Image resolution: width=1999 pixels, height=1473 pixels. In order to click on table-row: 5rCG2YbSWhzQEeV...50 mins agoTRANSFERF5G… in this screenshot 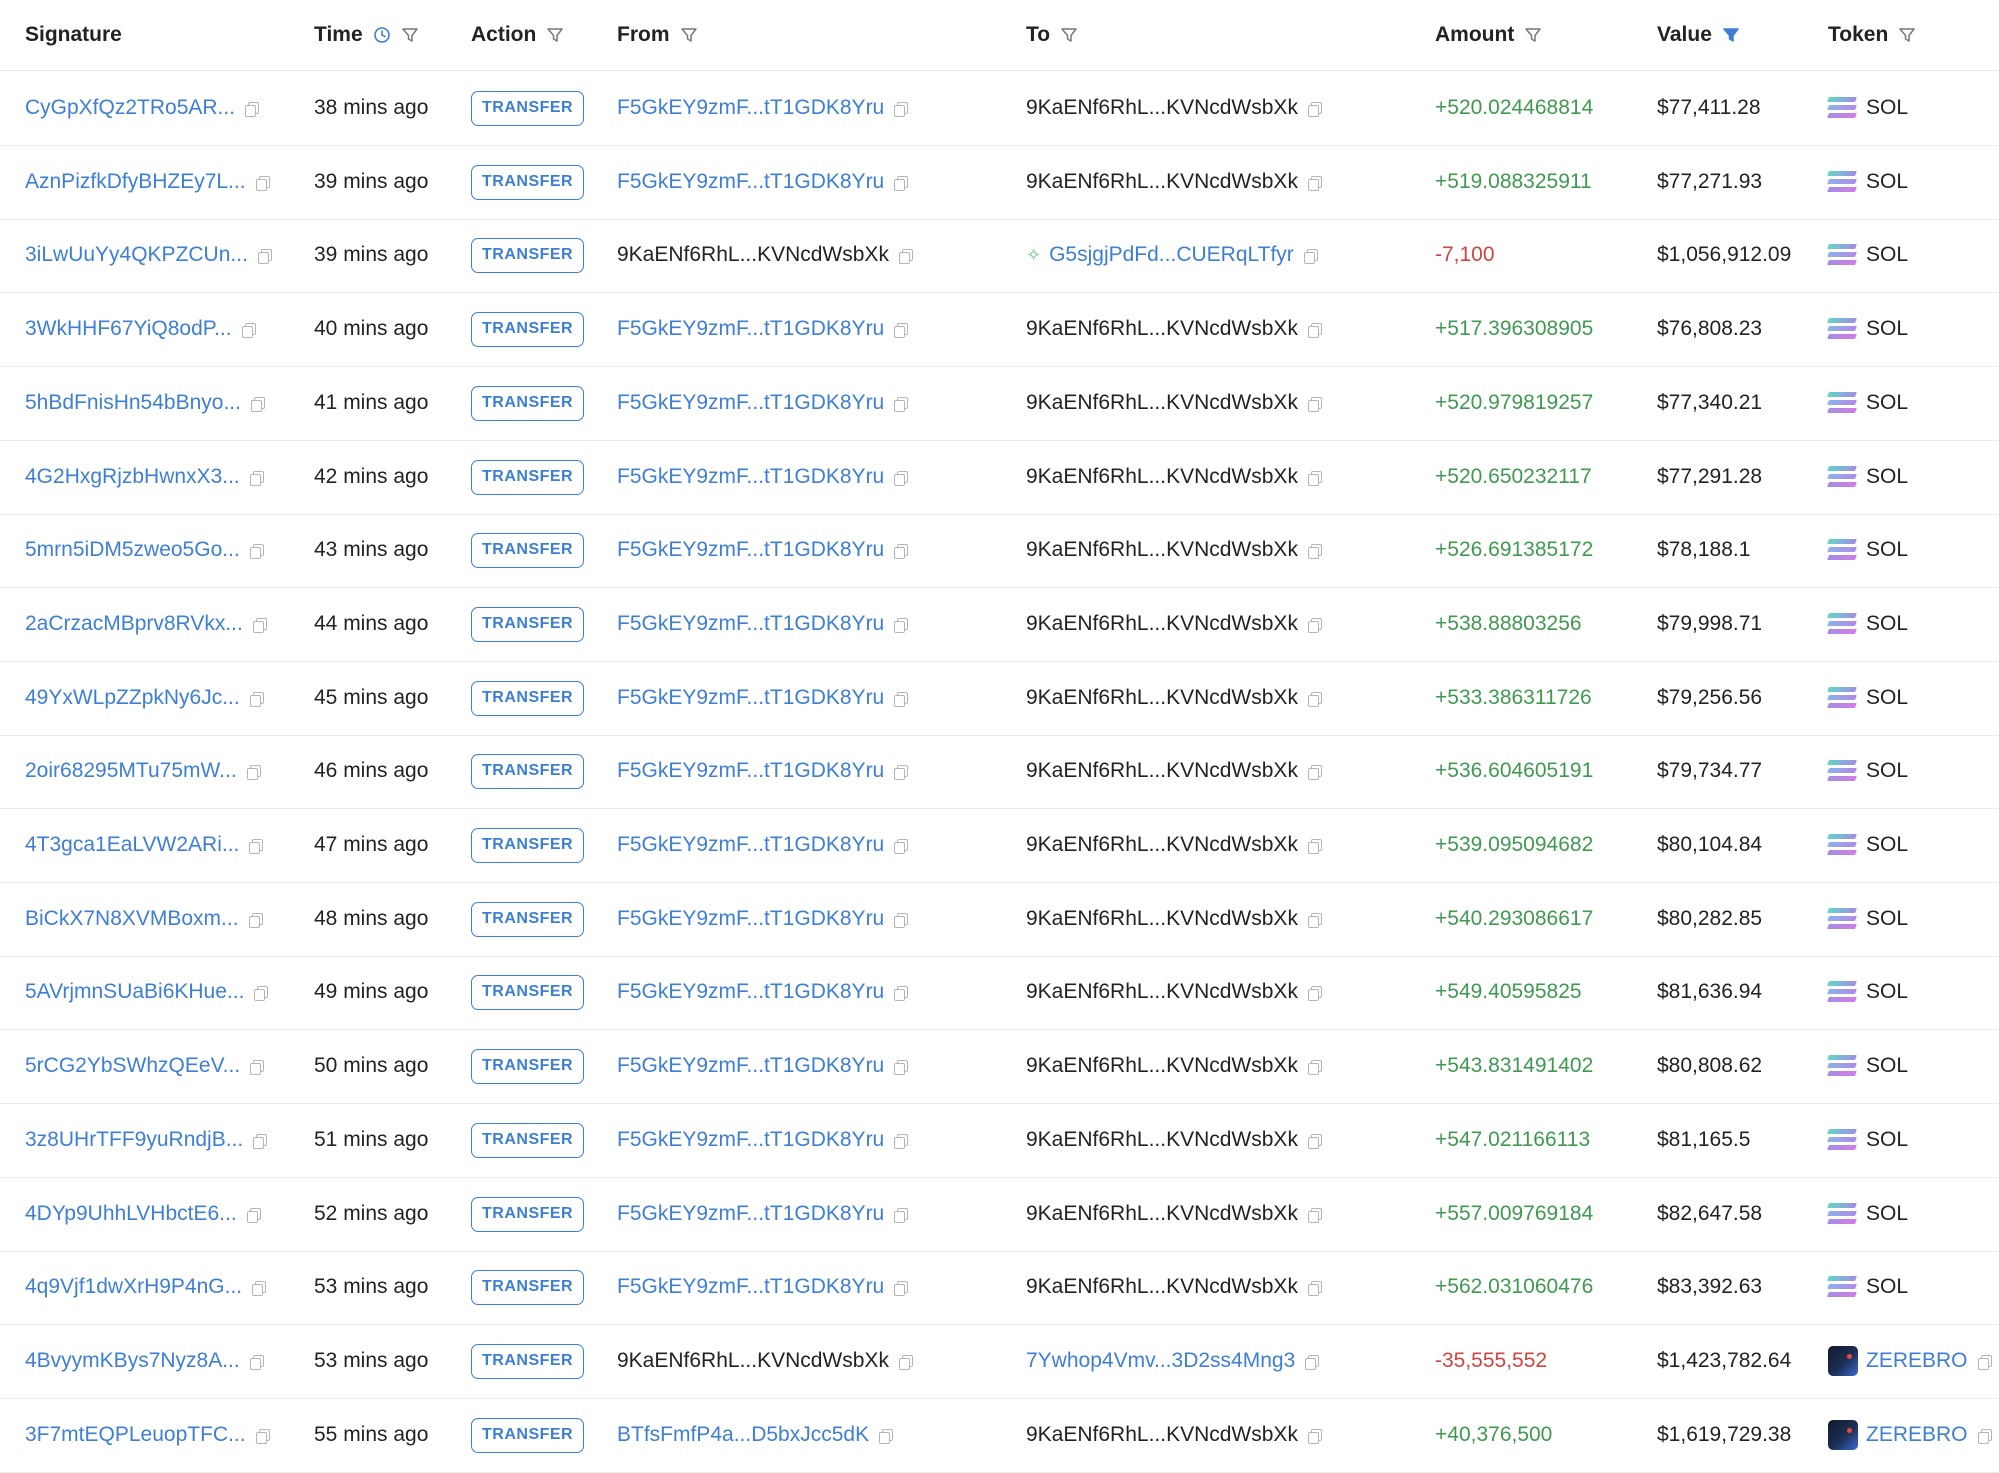, I will do `click(999, 1066)`.